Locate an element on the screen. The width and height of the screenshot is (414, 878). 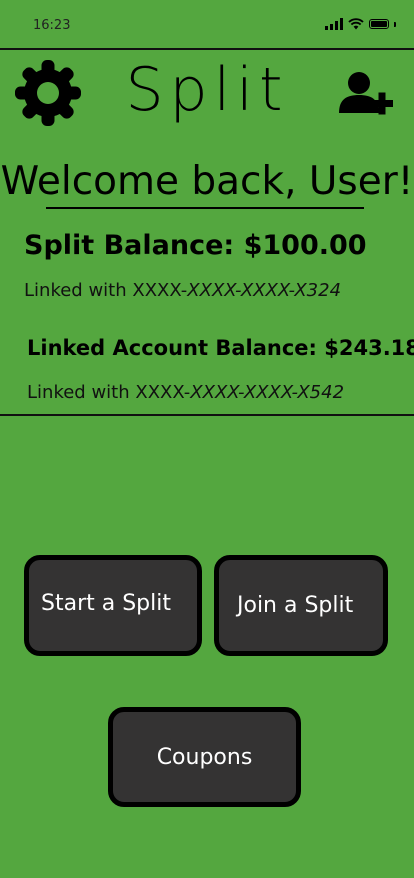
status-bar: 16:23 is located at coordinates (207, 24).